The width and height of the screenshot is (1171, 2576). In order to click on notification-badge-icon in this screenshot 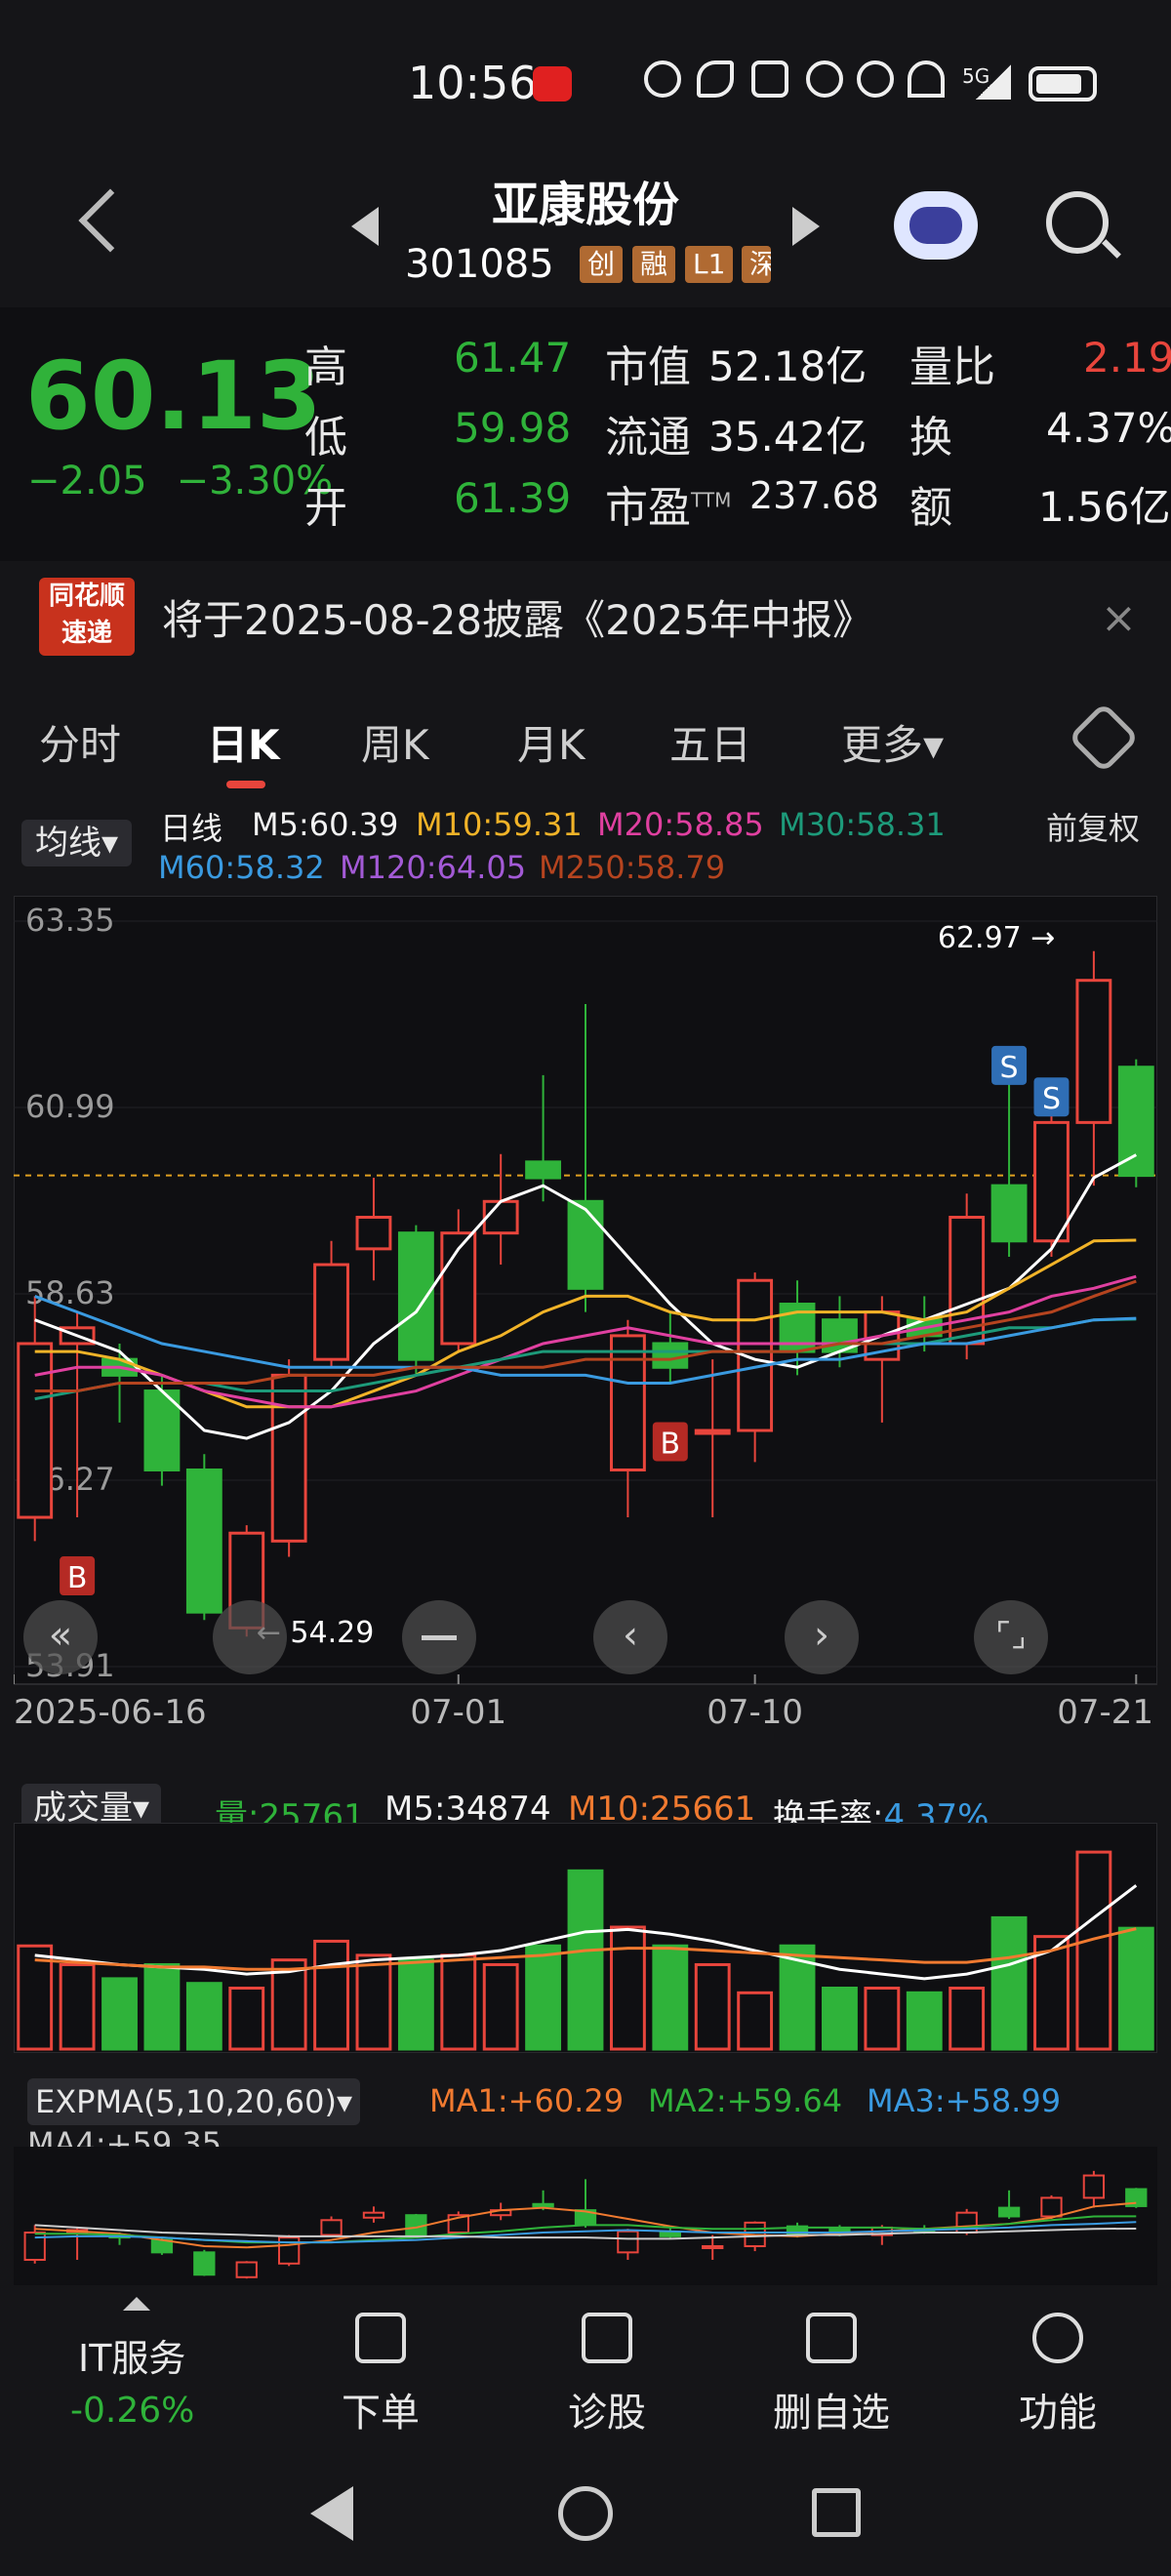, I will do `click(552, 83)`.